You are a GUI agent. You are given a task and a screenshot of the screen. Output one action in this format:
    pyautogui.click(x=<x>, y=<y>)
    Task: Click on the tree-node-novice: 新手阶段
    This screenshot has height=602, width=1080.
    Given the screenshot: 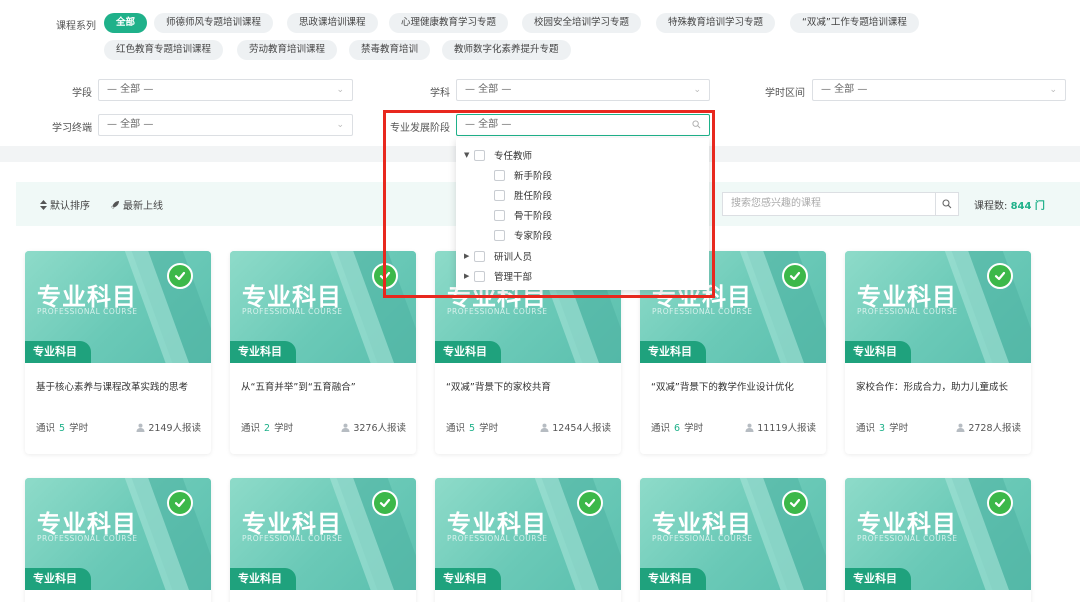 What is the action you would take?
    pyautogui.click(x=523, y=175)
    